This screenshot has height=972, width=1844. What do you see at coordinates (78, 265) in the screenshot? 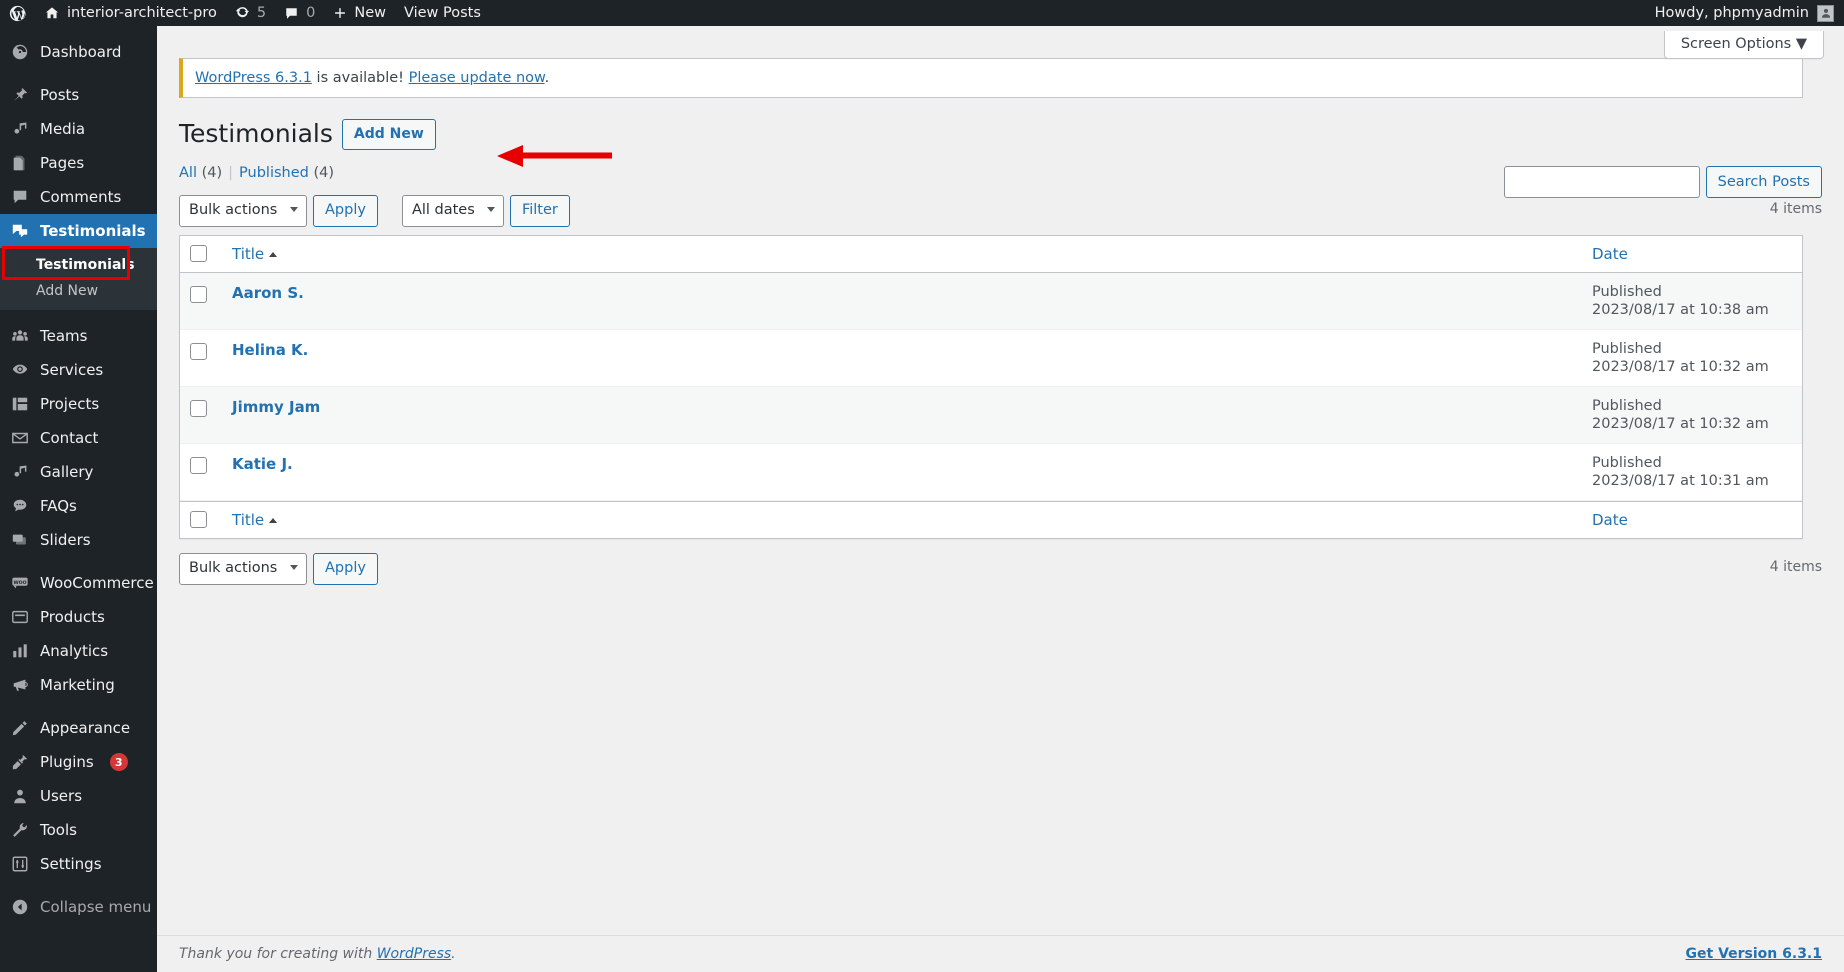
I see `submenu-item-testimonials: Testimonials` at bounding box center [78, 265].